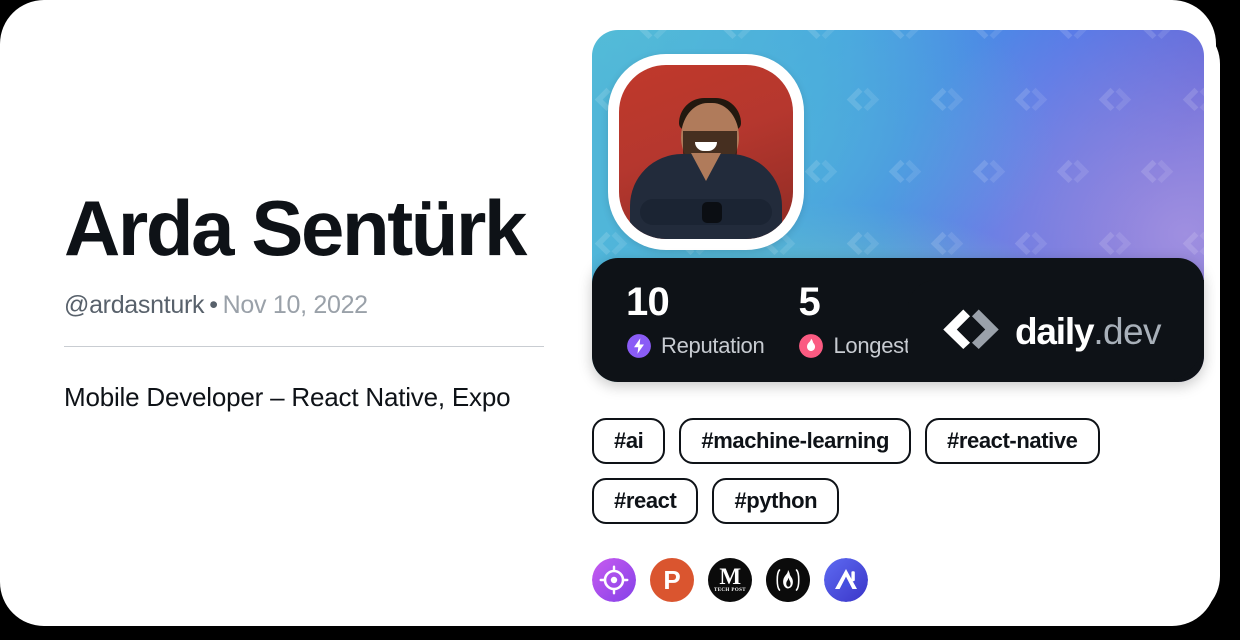  What do you see at coordinates (1088, 331) in the screenshot?
I see `brand-name: daily.dev` at bounding box center [1088, 331].